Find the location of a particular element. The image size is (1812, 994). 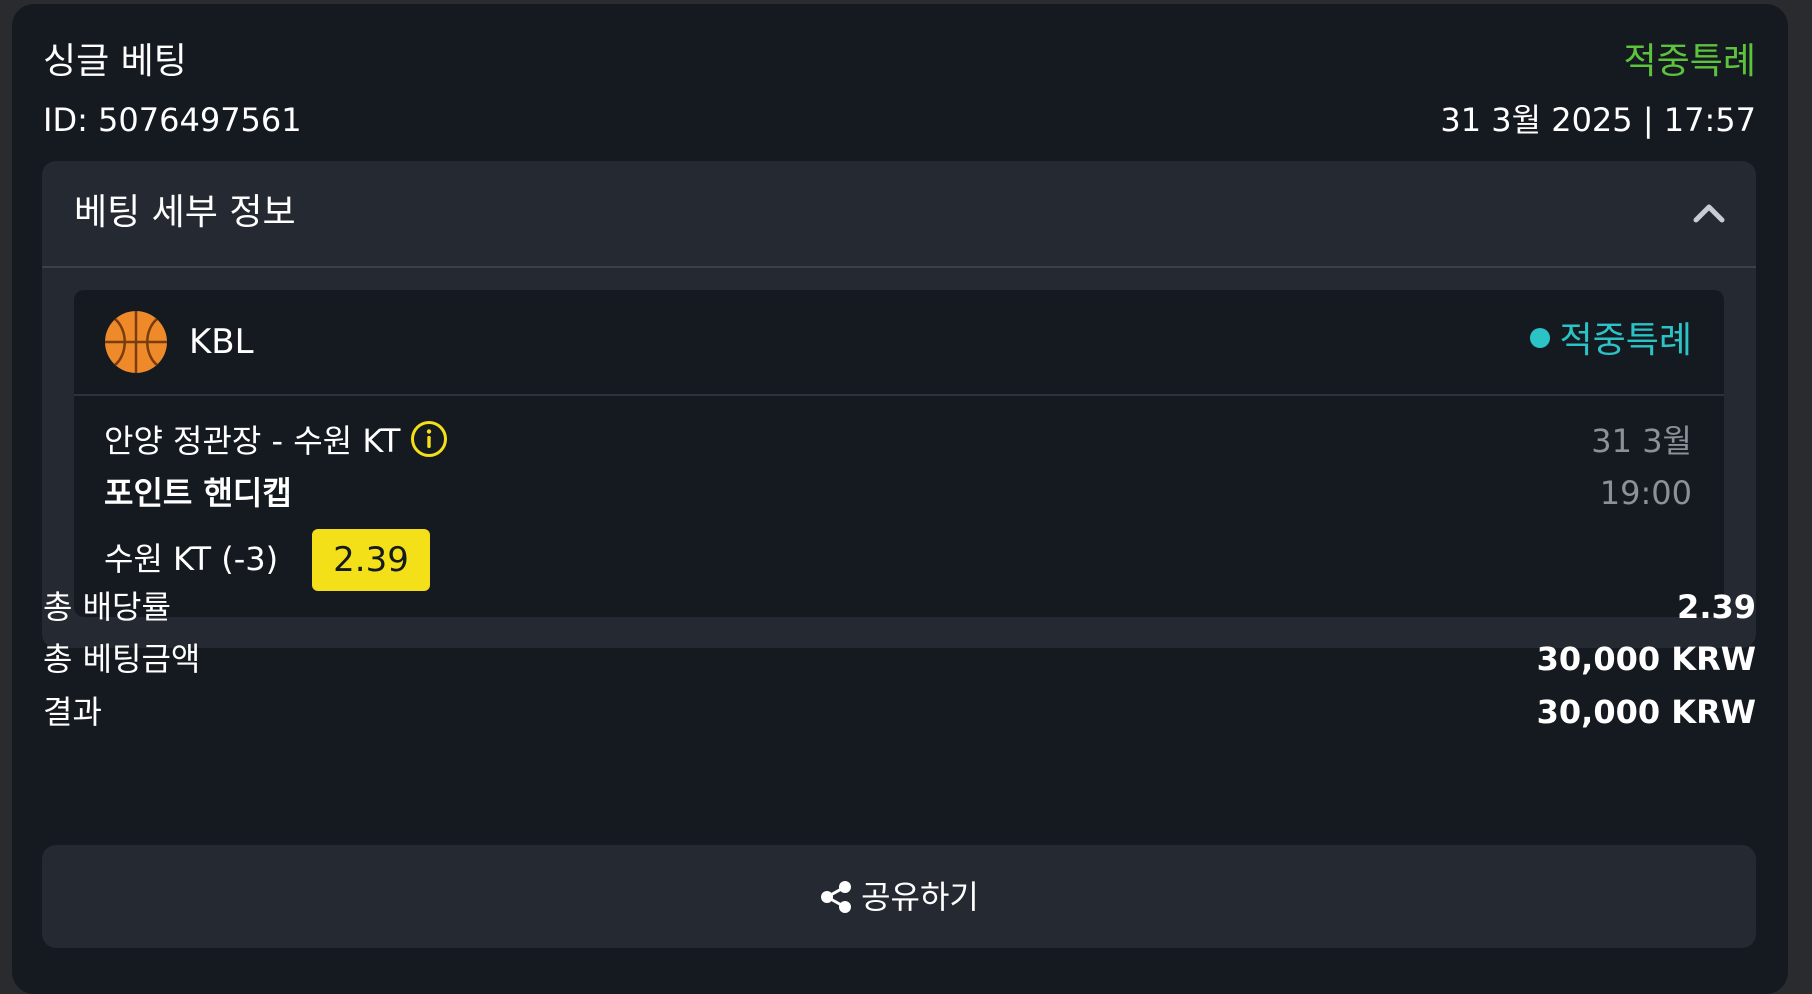

bet-status: 적중특례 is located at coordinates (1689, 61).